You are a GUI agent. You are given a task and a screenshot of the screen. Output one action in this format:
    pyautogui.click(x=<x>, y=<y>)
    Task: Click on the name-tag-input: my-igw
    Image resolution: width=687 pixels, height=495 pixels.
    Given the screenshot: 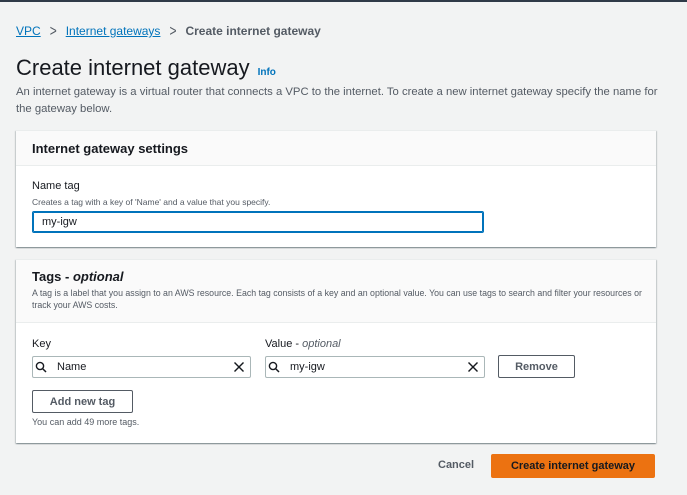 What is the action you would take?
    pyautogui.click(x=258, y=222)
    